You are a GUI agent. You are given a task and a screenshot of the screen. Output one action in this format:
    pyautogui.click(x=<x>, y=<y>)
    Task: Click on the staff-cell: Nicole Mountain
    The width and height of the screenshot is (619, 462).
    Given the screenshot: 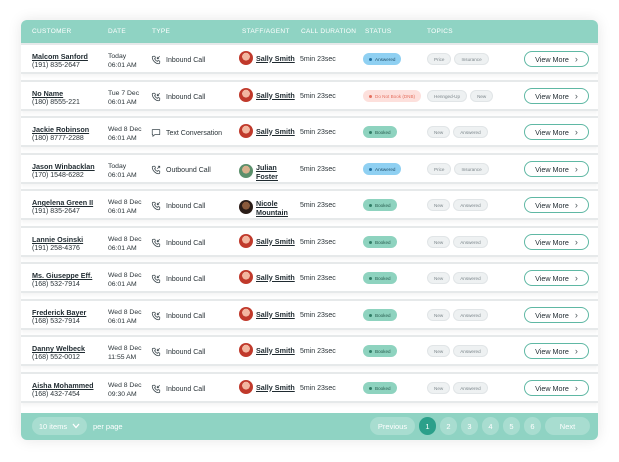 What is the action you would take?
    pyautogui.click(x=268, y=207)
    